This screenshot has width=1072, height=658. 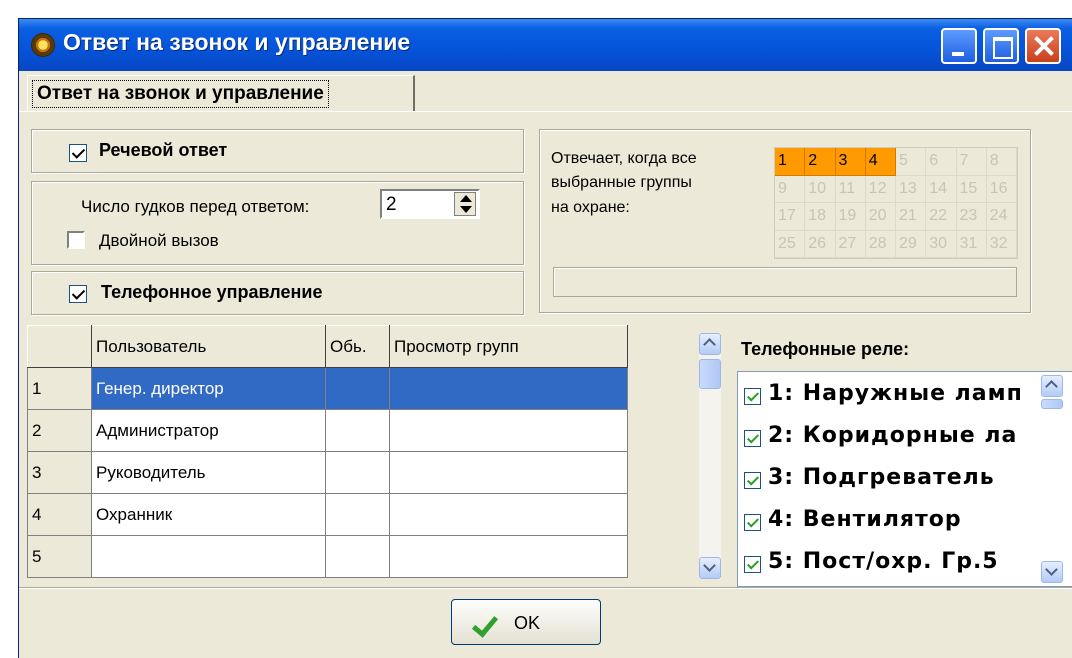 I want to click on double-call-checkbox, so click(x=76, y=240).